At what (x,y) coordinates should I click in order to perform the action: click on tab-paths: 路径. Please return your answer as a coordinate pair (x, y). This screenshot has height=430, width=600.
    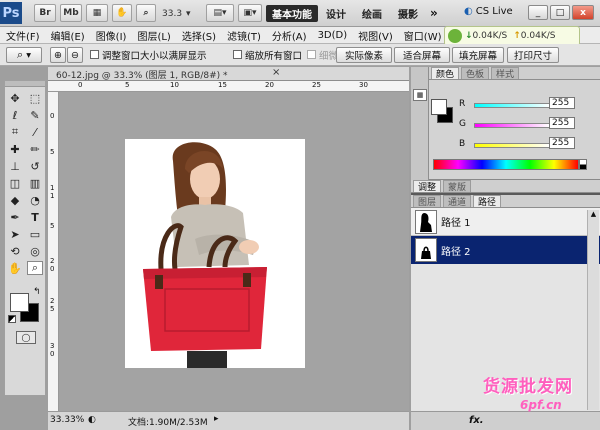
    Looking at the image, I should click on (487, 201).